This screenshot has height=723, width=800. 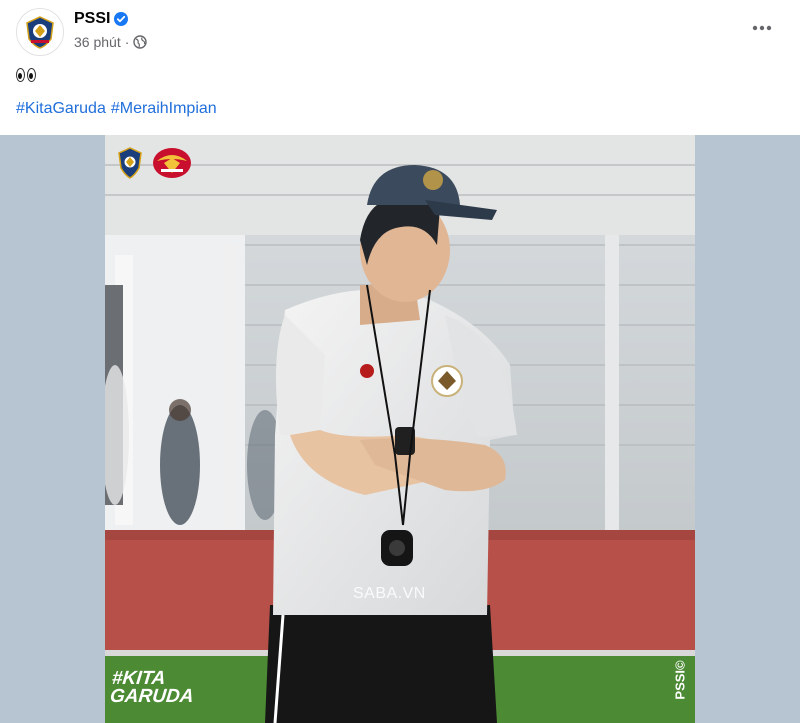 I want to click on more-options-button, so click(x=762, y=28).